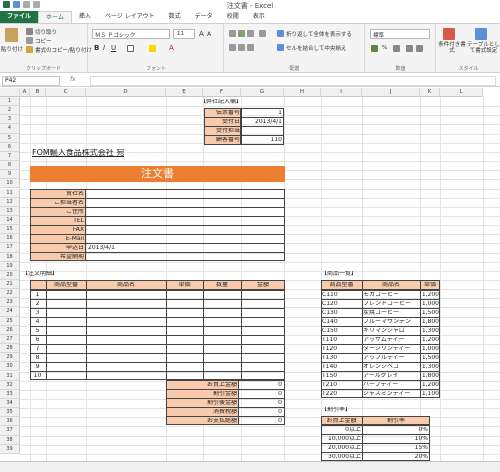 The height and width of the screenshot is (472, 500). What do you see at coordinates (262, 113) in the screenshot?
I see `office-field-value: 1` at bounding box center [262, 113].